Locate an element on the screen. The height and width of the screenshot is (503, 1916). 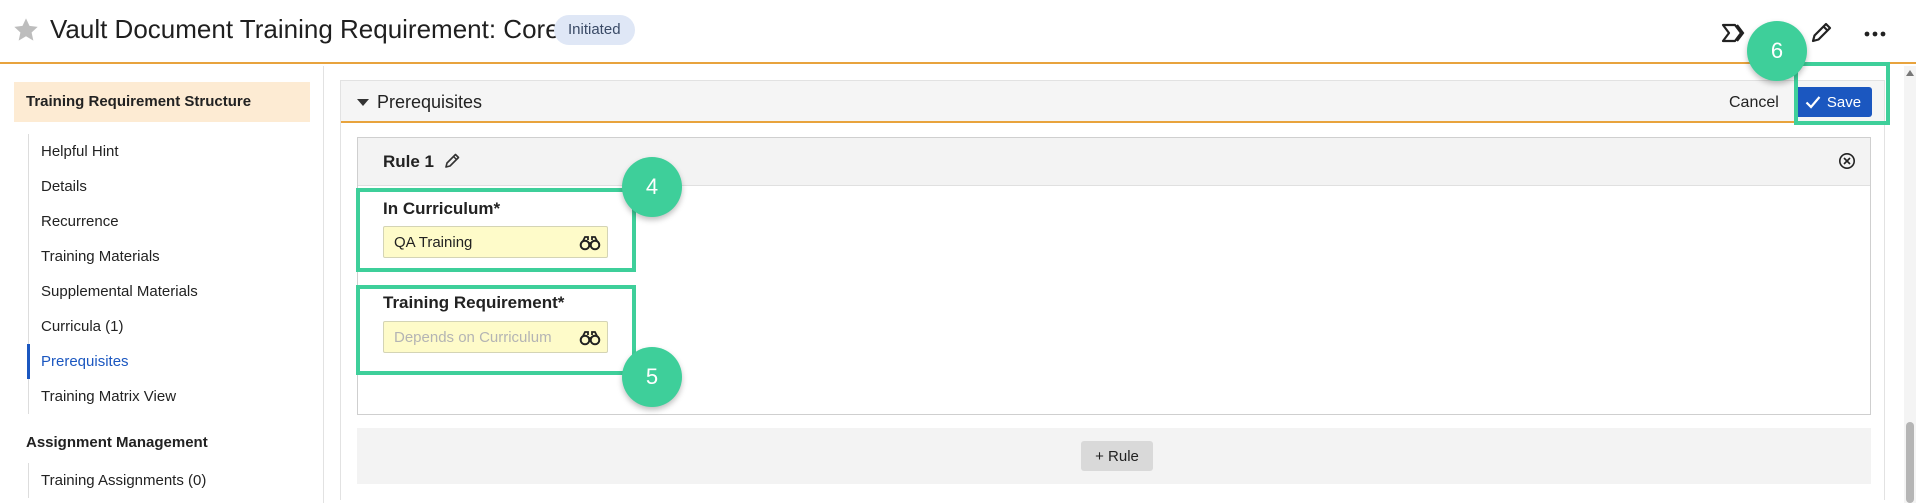
highlight-in-curriculum is located at coordinates (496, 230).